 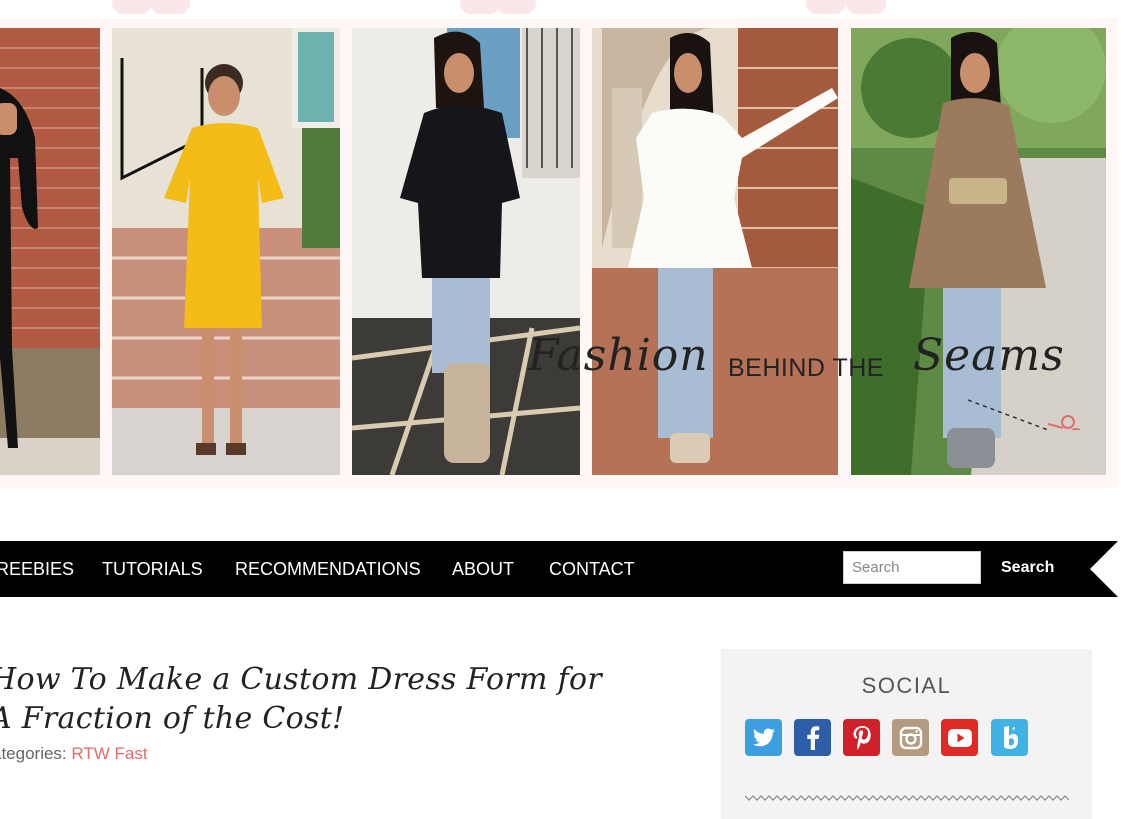 What do you see at coordinates (812, 737) in the screenshot?
I see `facebook-icon` at bounding box center [812, 737].